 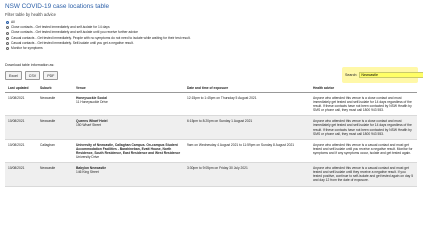 What do you see at coordinates (55, 151) in the screenshot?
I see `cell-suburb: Callaghan` at bounding box center [55, 151].